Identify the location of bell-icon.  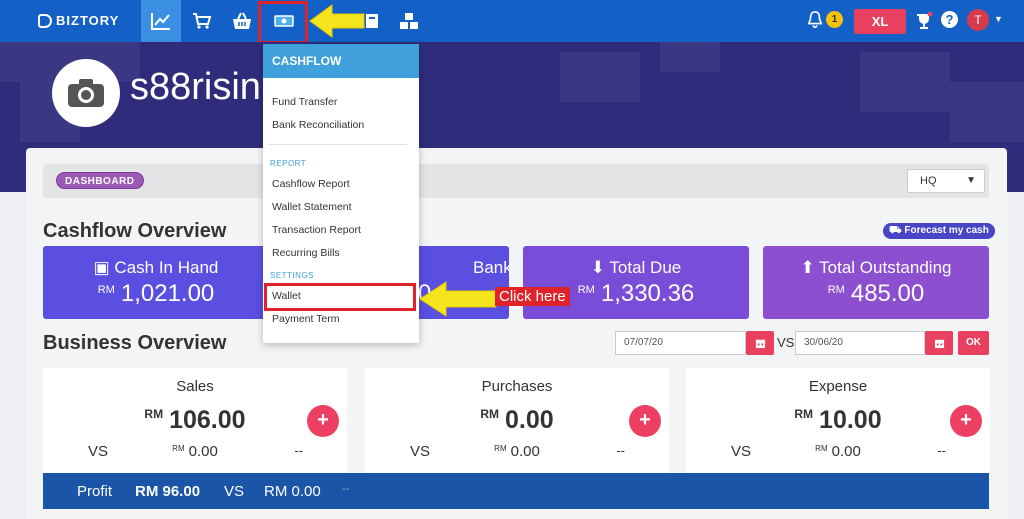
(815, 19).